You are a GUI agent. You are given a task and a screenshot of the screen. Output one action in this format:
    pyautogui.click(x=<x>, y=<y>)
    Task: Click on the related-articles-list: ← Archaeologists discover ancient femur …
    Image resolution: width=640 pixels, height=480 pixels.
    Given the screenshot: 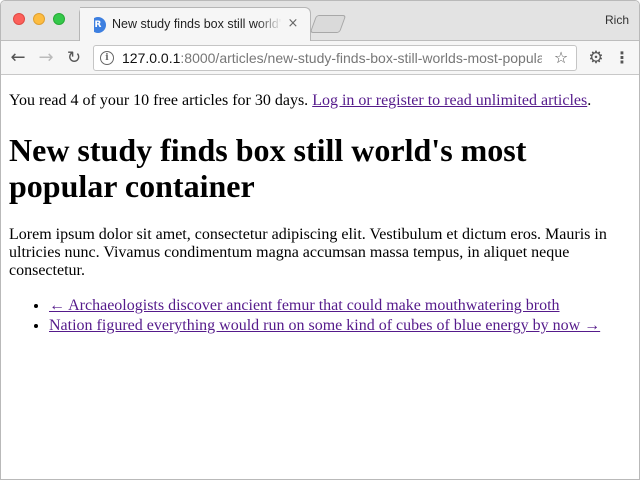 What is the action you would take?
    pyautogui.click(x=320, y=316)
    